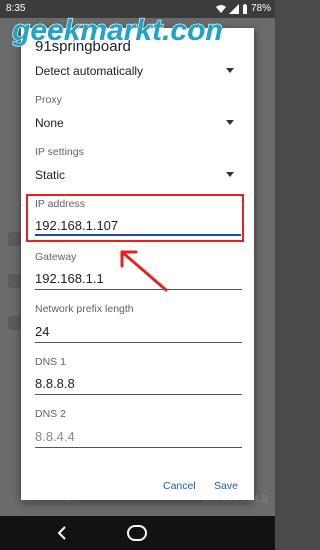 The width and height of the screenshot is (320, 550). I want to click on back-icon, so click(62, 533).